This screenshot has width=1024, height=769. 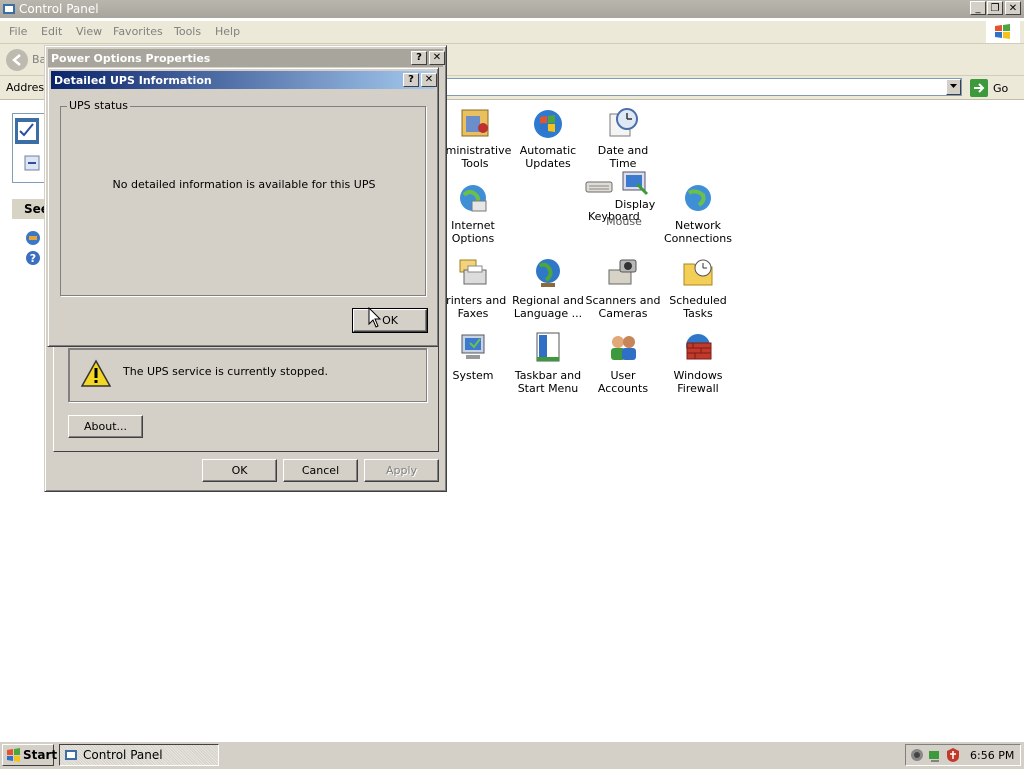 I want to click on ups-stopped-message: The UPS service is currently stopped., so click(x=226, y=371).